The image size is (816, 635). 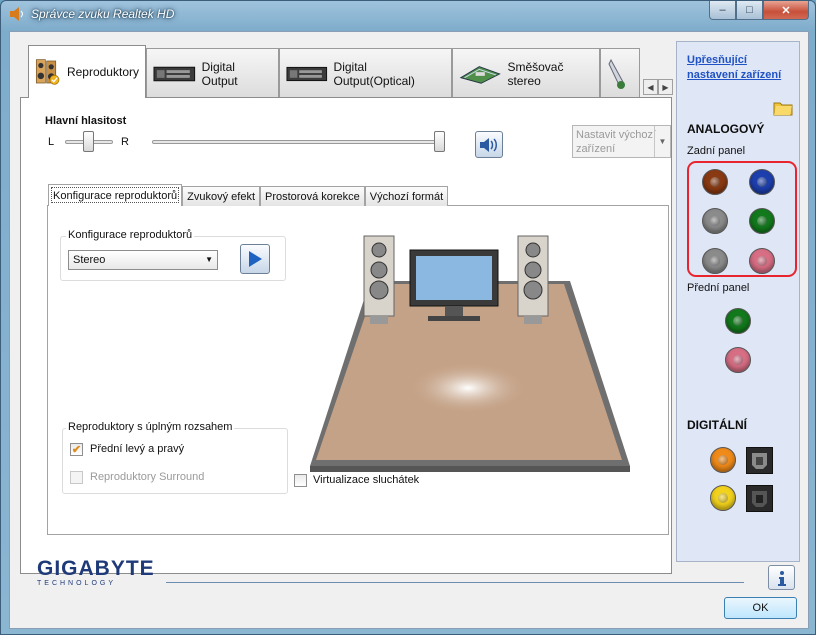 I want to click on window-title: Správce zvuku Realtek HD, so click(x=103, y=14).